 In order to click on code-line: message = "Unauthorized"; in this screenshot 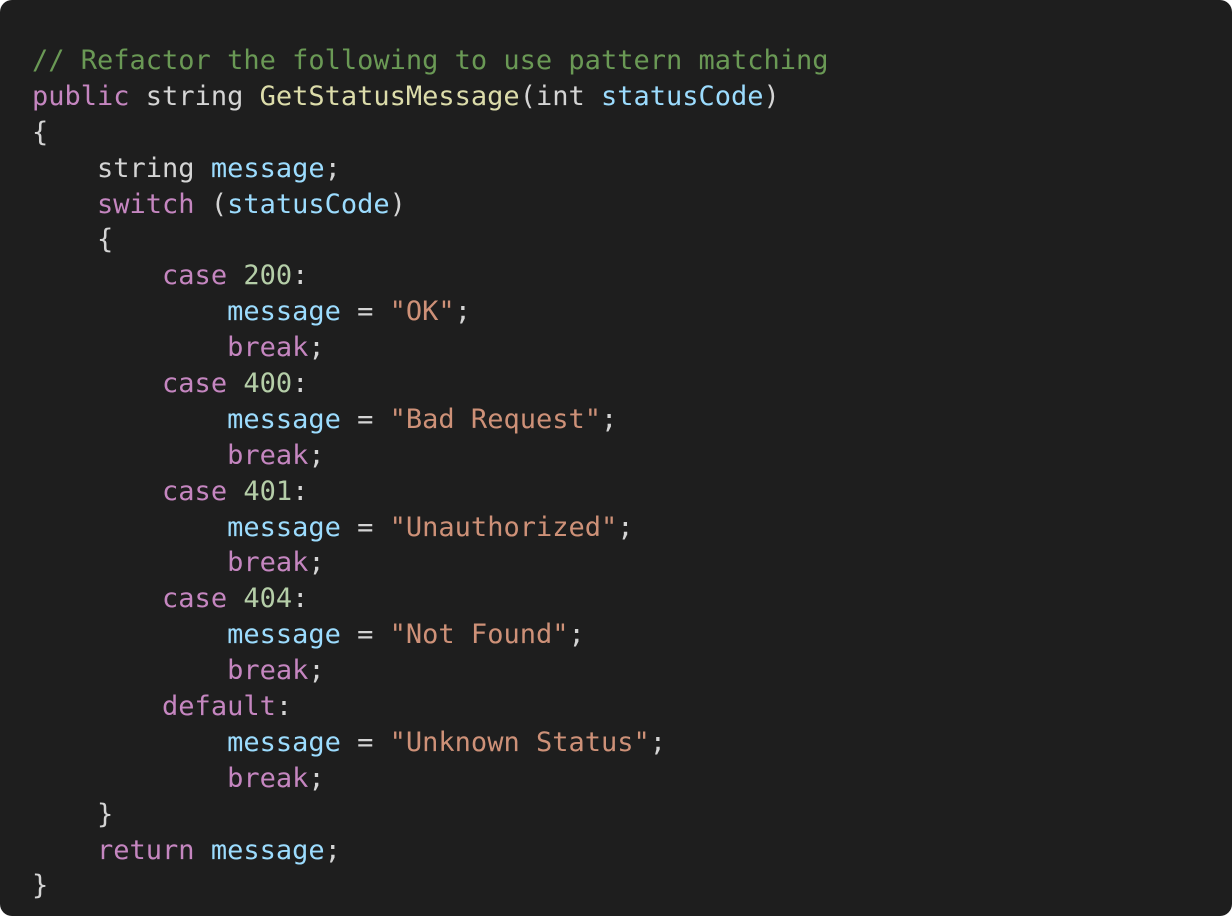, I will do `click(632, 528)`.